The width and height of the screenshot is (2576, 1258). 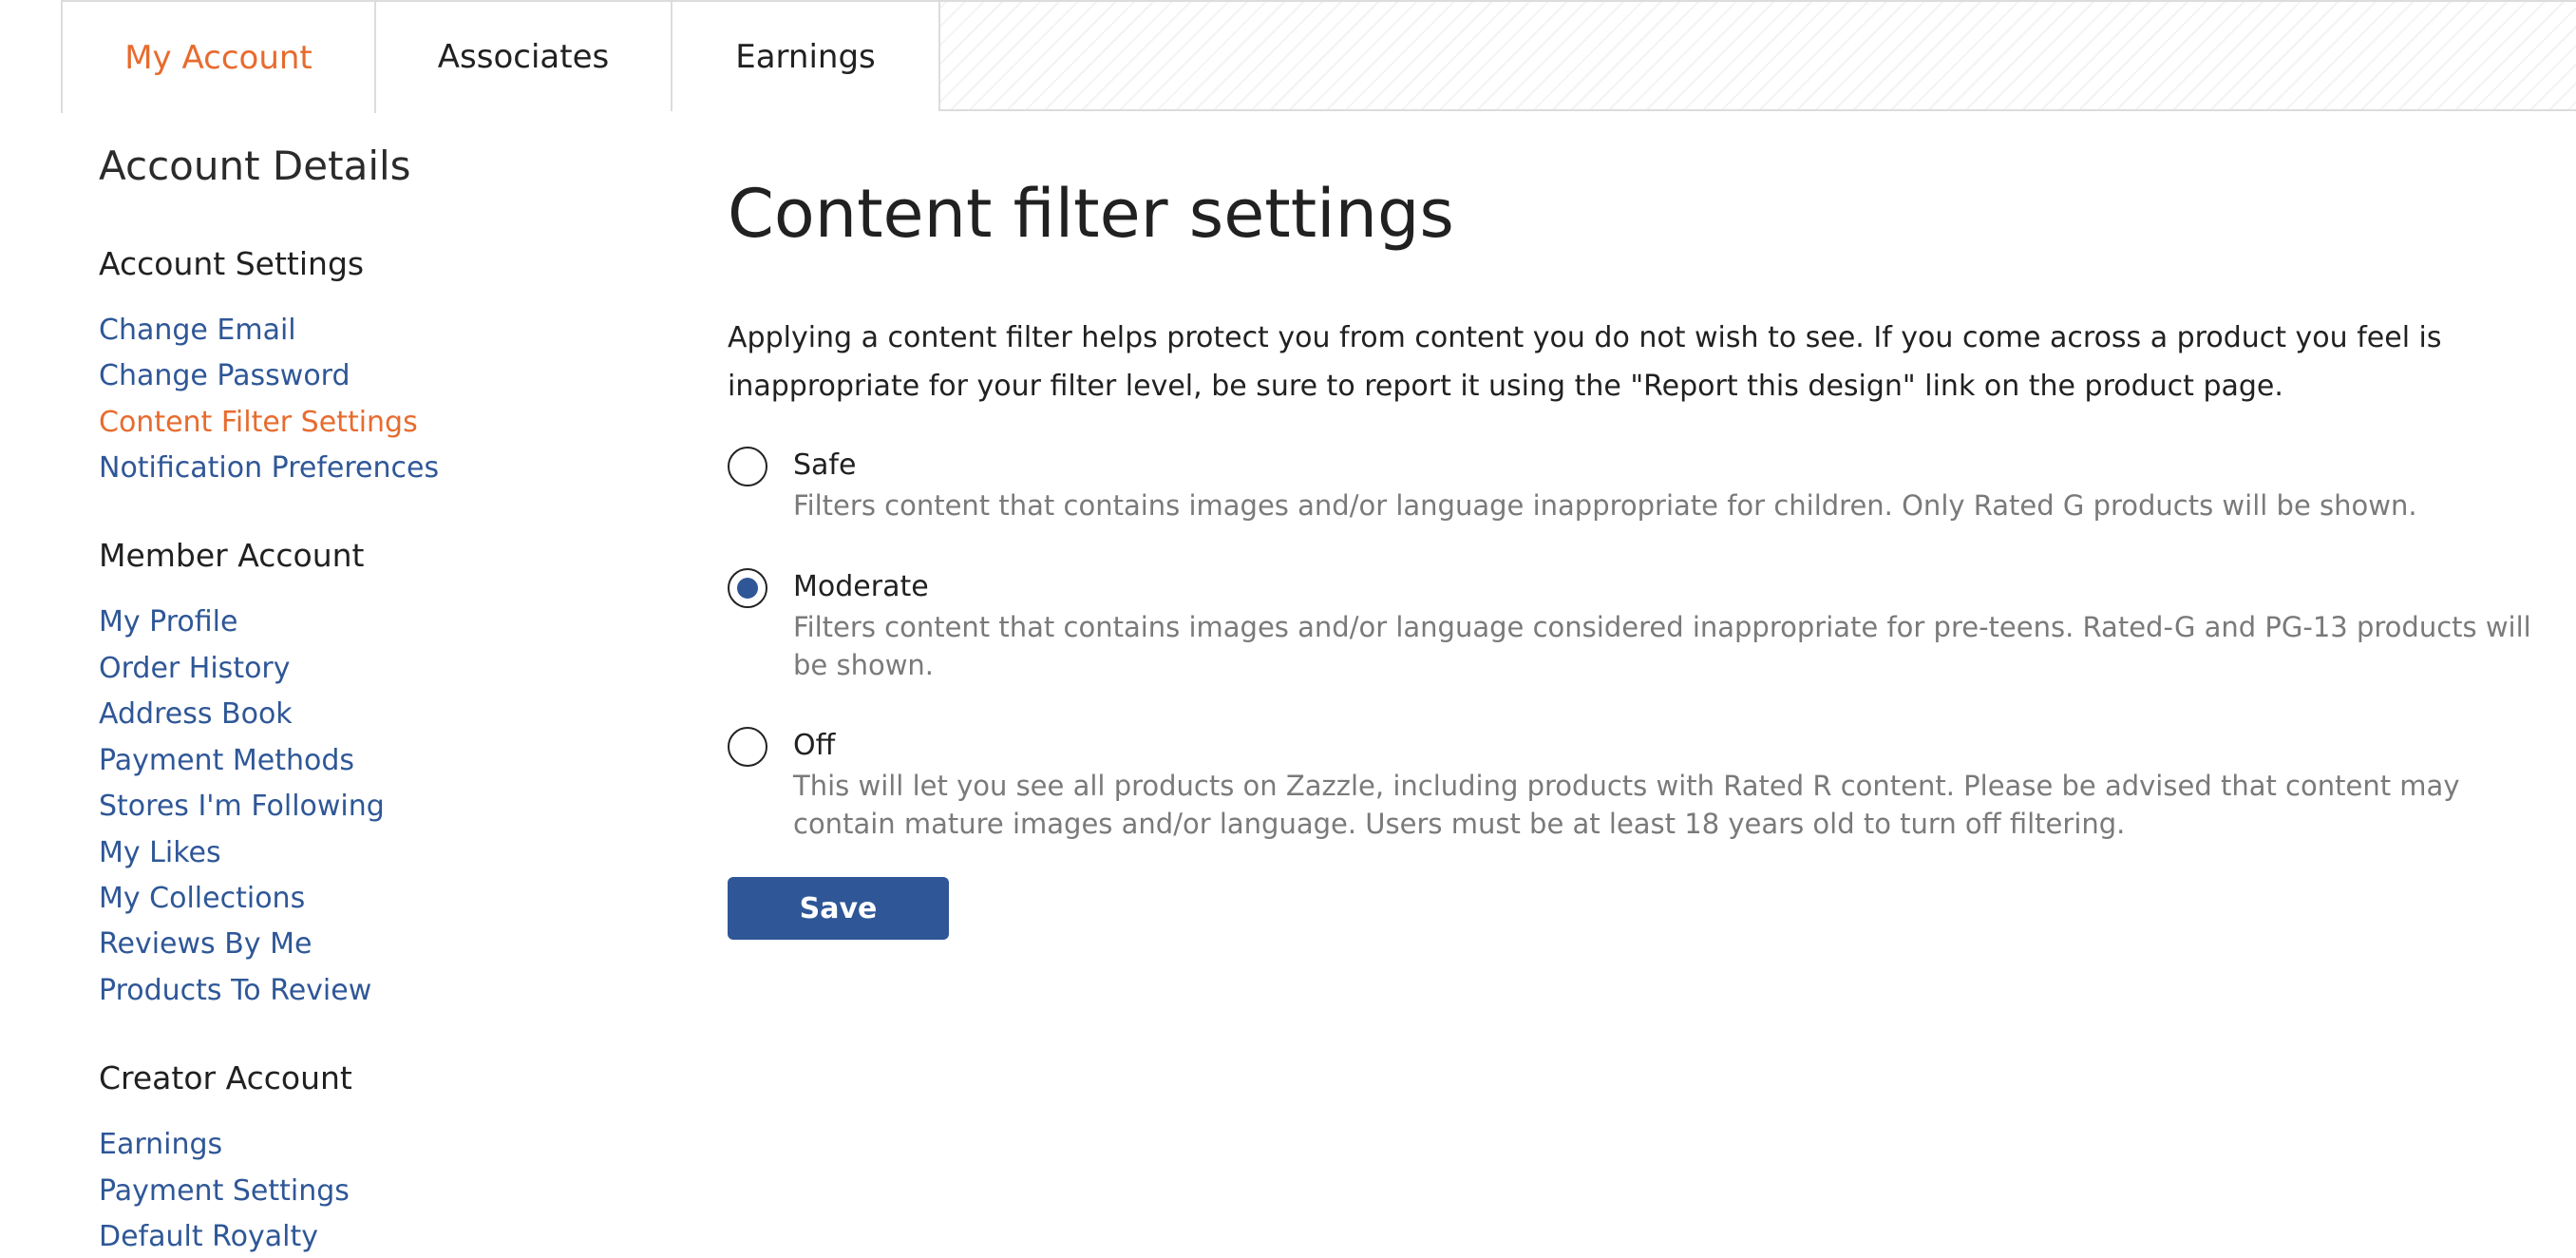 What do you see at coordinates (197, 330) in the screenshot?
I see `sidebar-link-change-email: Change Email` at bounding box center [197, 330].